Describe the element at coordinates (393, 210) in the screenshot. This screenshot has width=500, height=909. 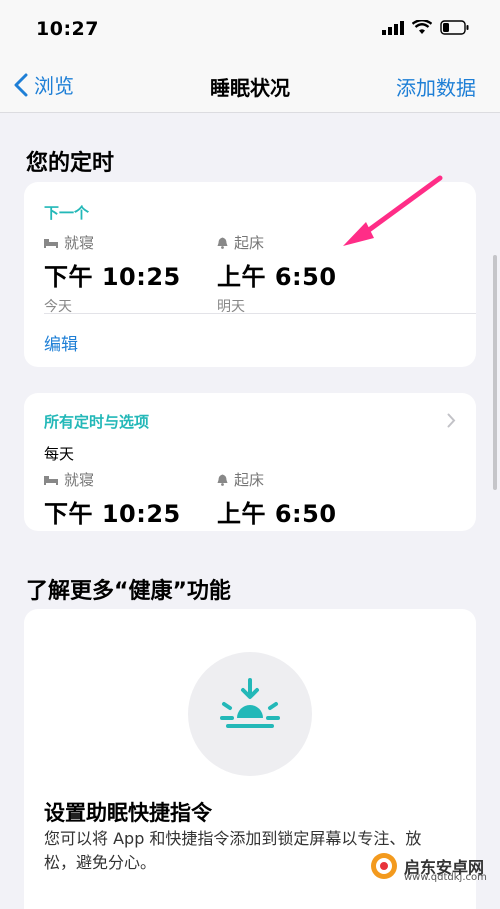
I see `annotation-arrow` at that location.